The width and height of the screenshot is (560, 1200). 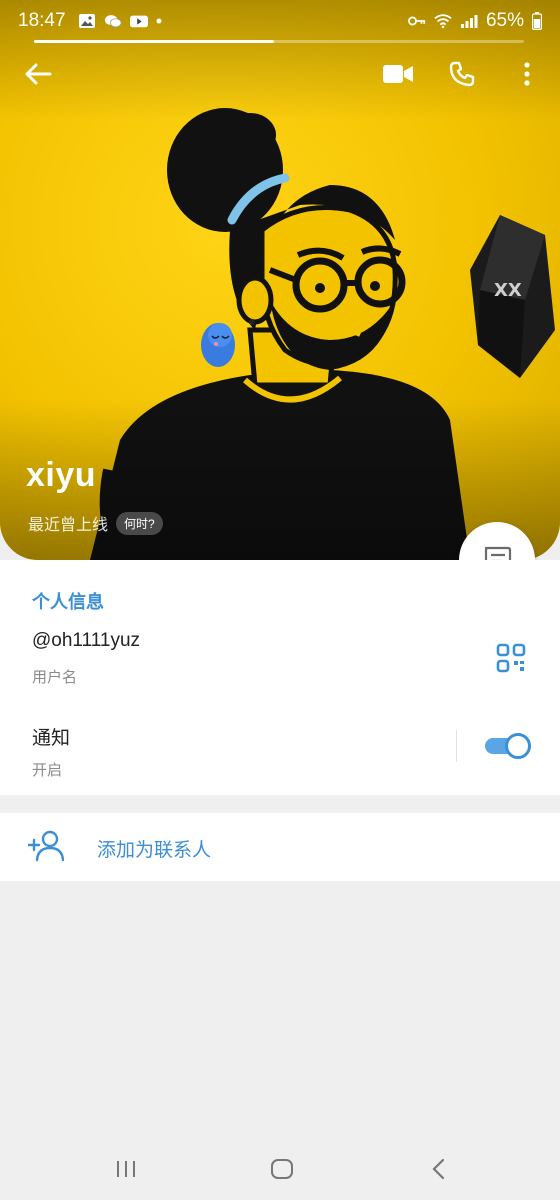 What do you see at coordinates (138, 21) in the screenshot?
I see `youtube-icon` at bounding box center [138, 21].